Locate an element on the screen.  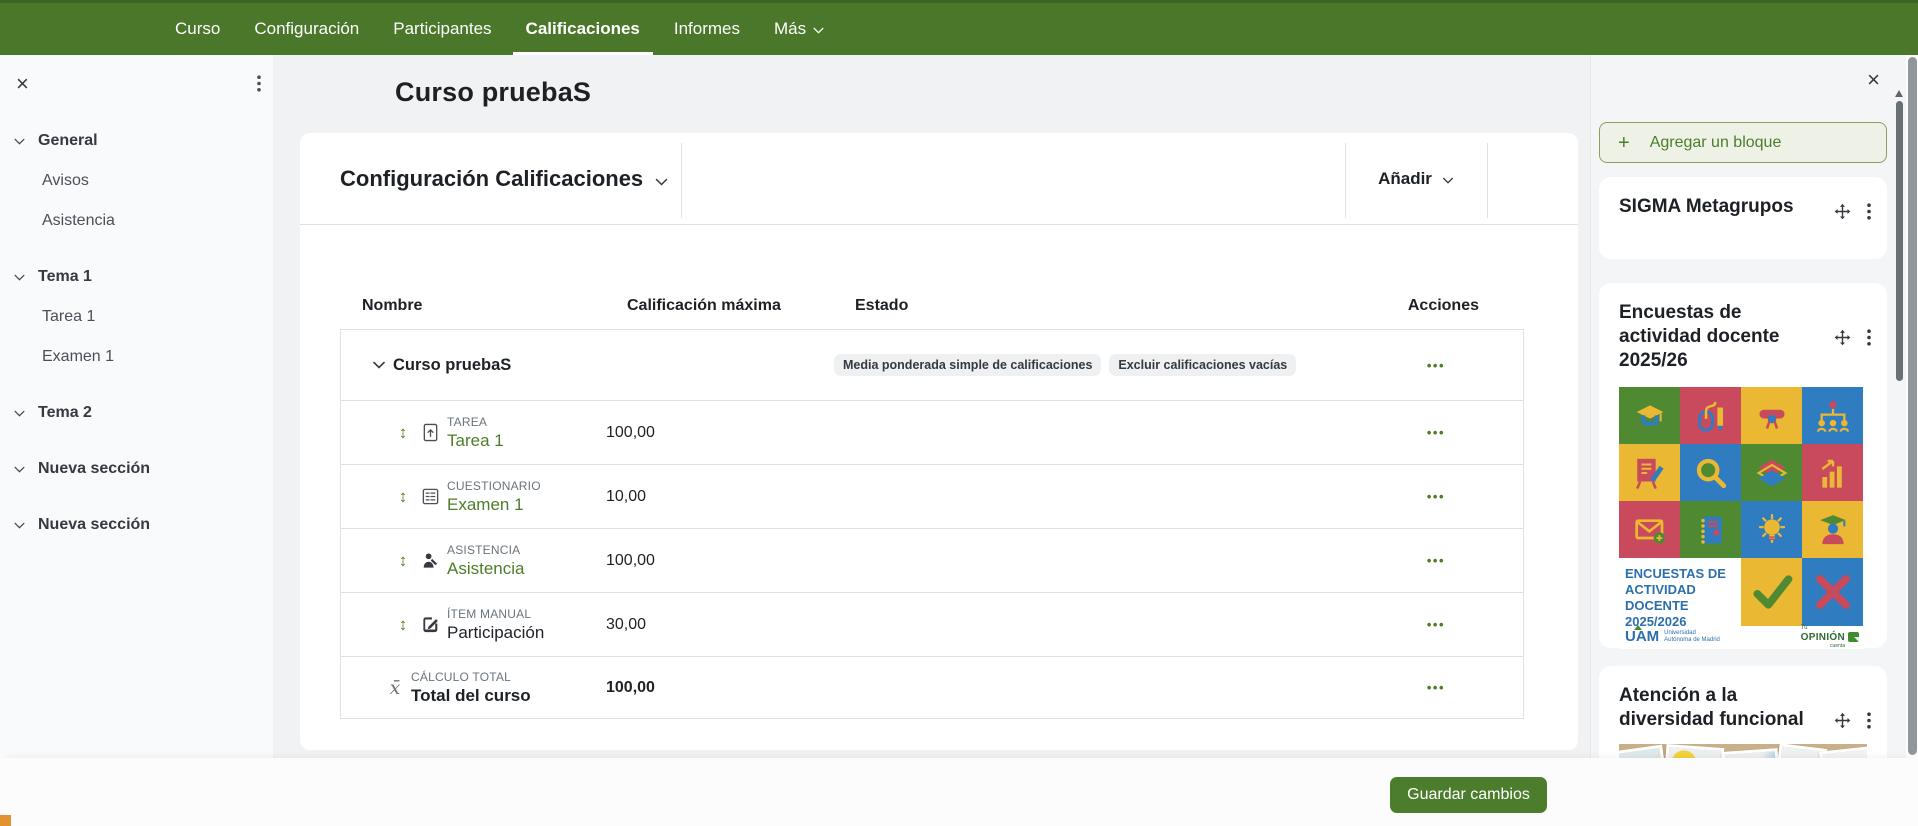
assignment-icon is located at coordinates (430, 432).